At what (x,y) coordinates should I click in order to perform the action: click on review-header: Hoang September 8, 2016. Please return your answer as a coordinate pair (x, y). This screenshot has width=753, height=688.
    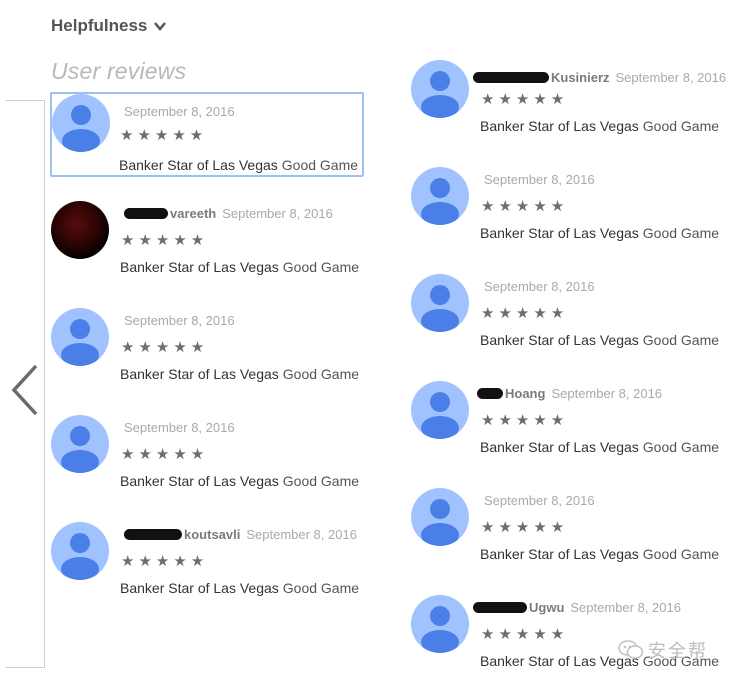
    Looking at the image, I should click on (569, 393).